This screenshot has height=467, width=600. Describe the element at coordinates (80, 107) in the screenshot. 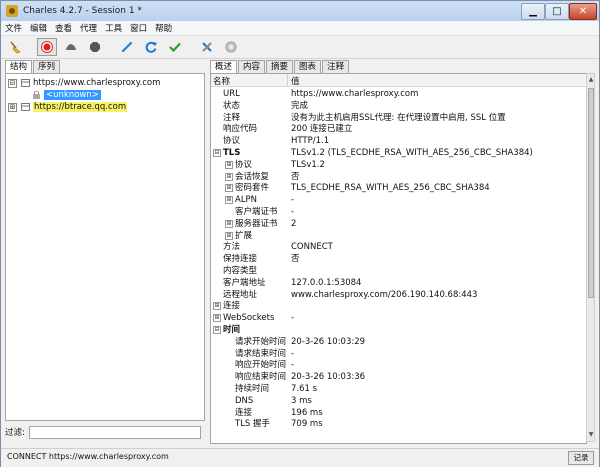

I see `tree-host-label: https://btrace.qq.com` at that location.